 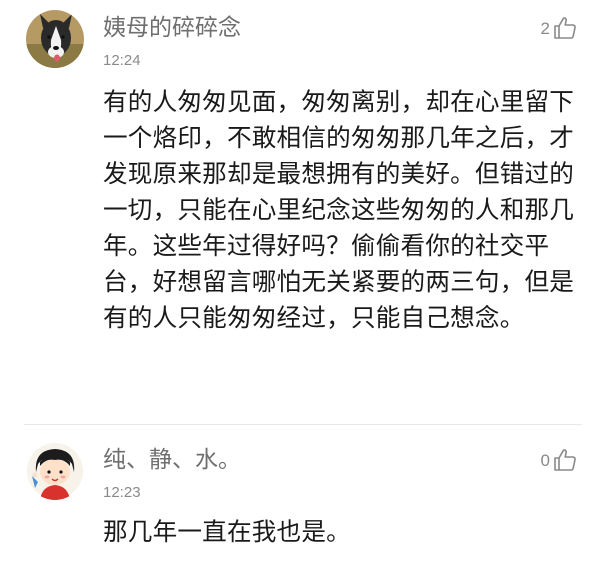 What do you see at coordinates (172, 460) in the screenshot?
I see `username: 纯、静、水。` at bounding box center [172, 460].